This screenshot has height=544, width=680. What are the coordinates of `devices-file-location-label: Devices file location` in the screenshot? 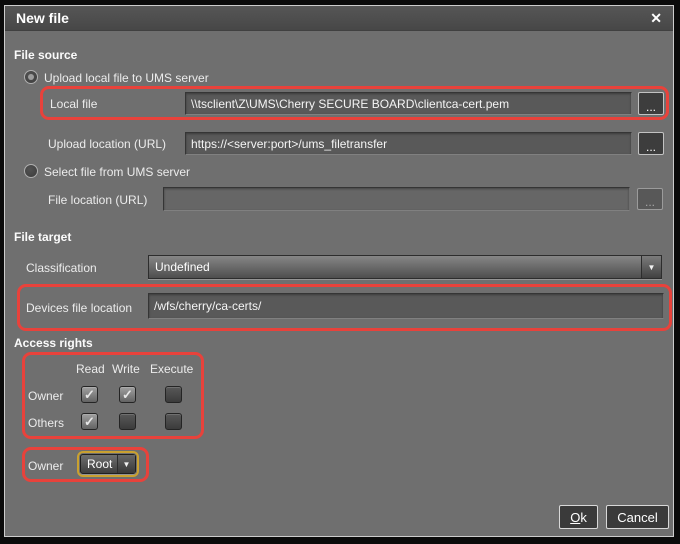 It's located at (79, 308).